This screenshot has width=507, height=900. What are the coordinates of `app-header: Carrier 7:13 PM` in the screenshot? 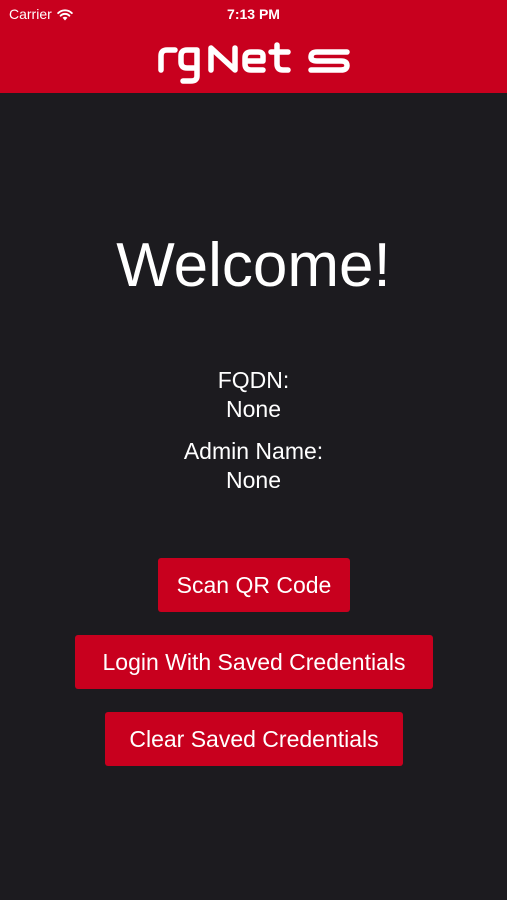 It's located at (253, 46).